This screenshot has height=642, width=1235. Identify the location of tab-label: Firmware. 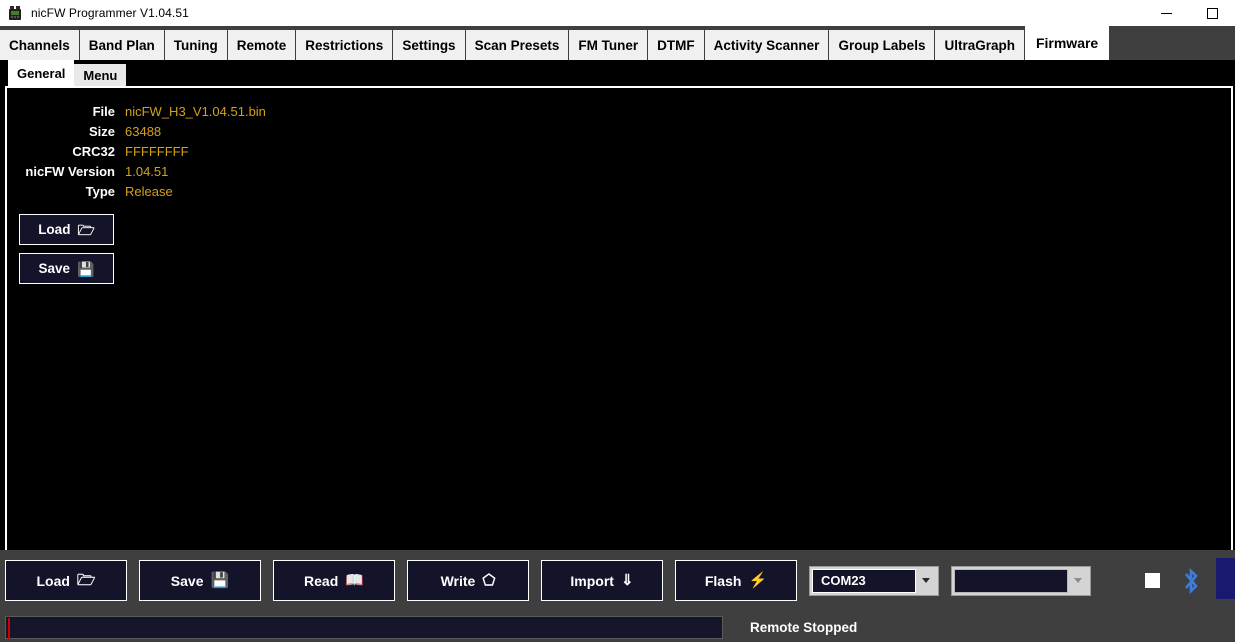
(1067, 43).